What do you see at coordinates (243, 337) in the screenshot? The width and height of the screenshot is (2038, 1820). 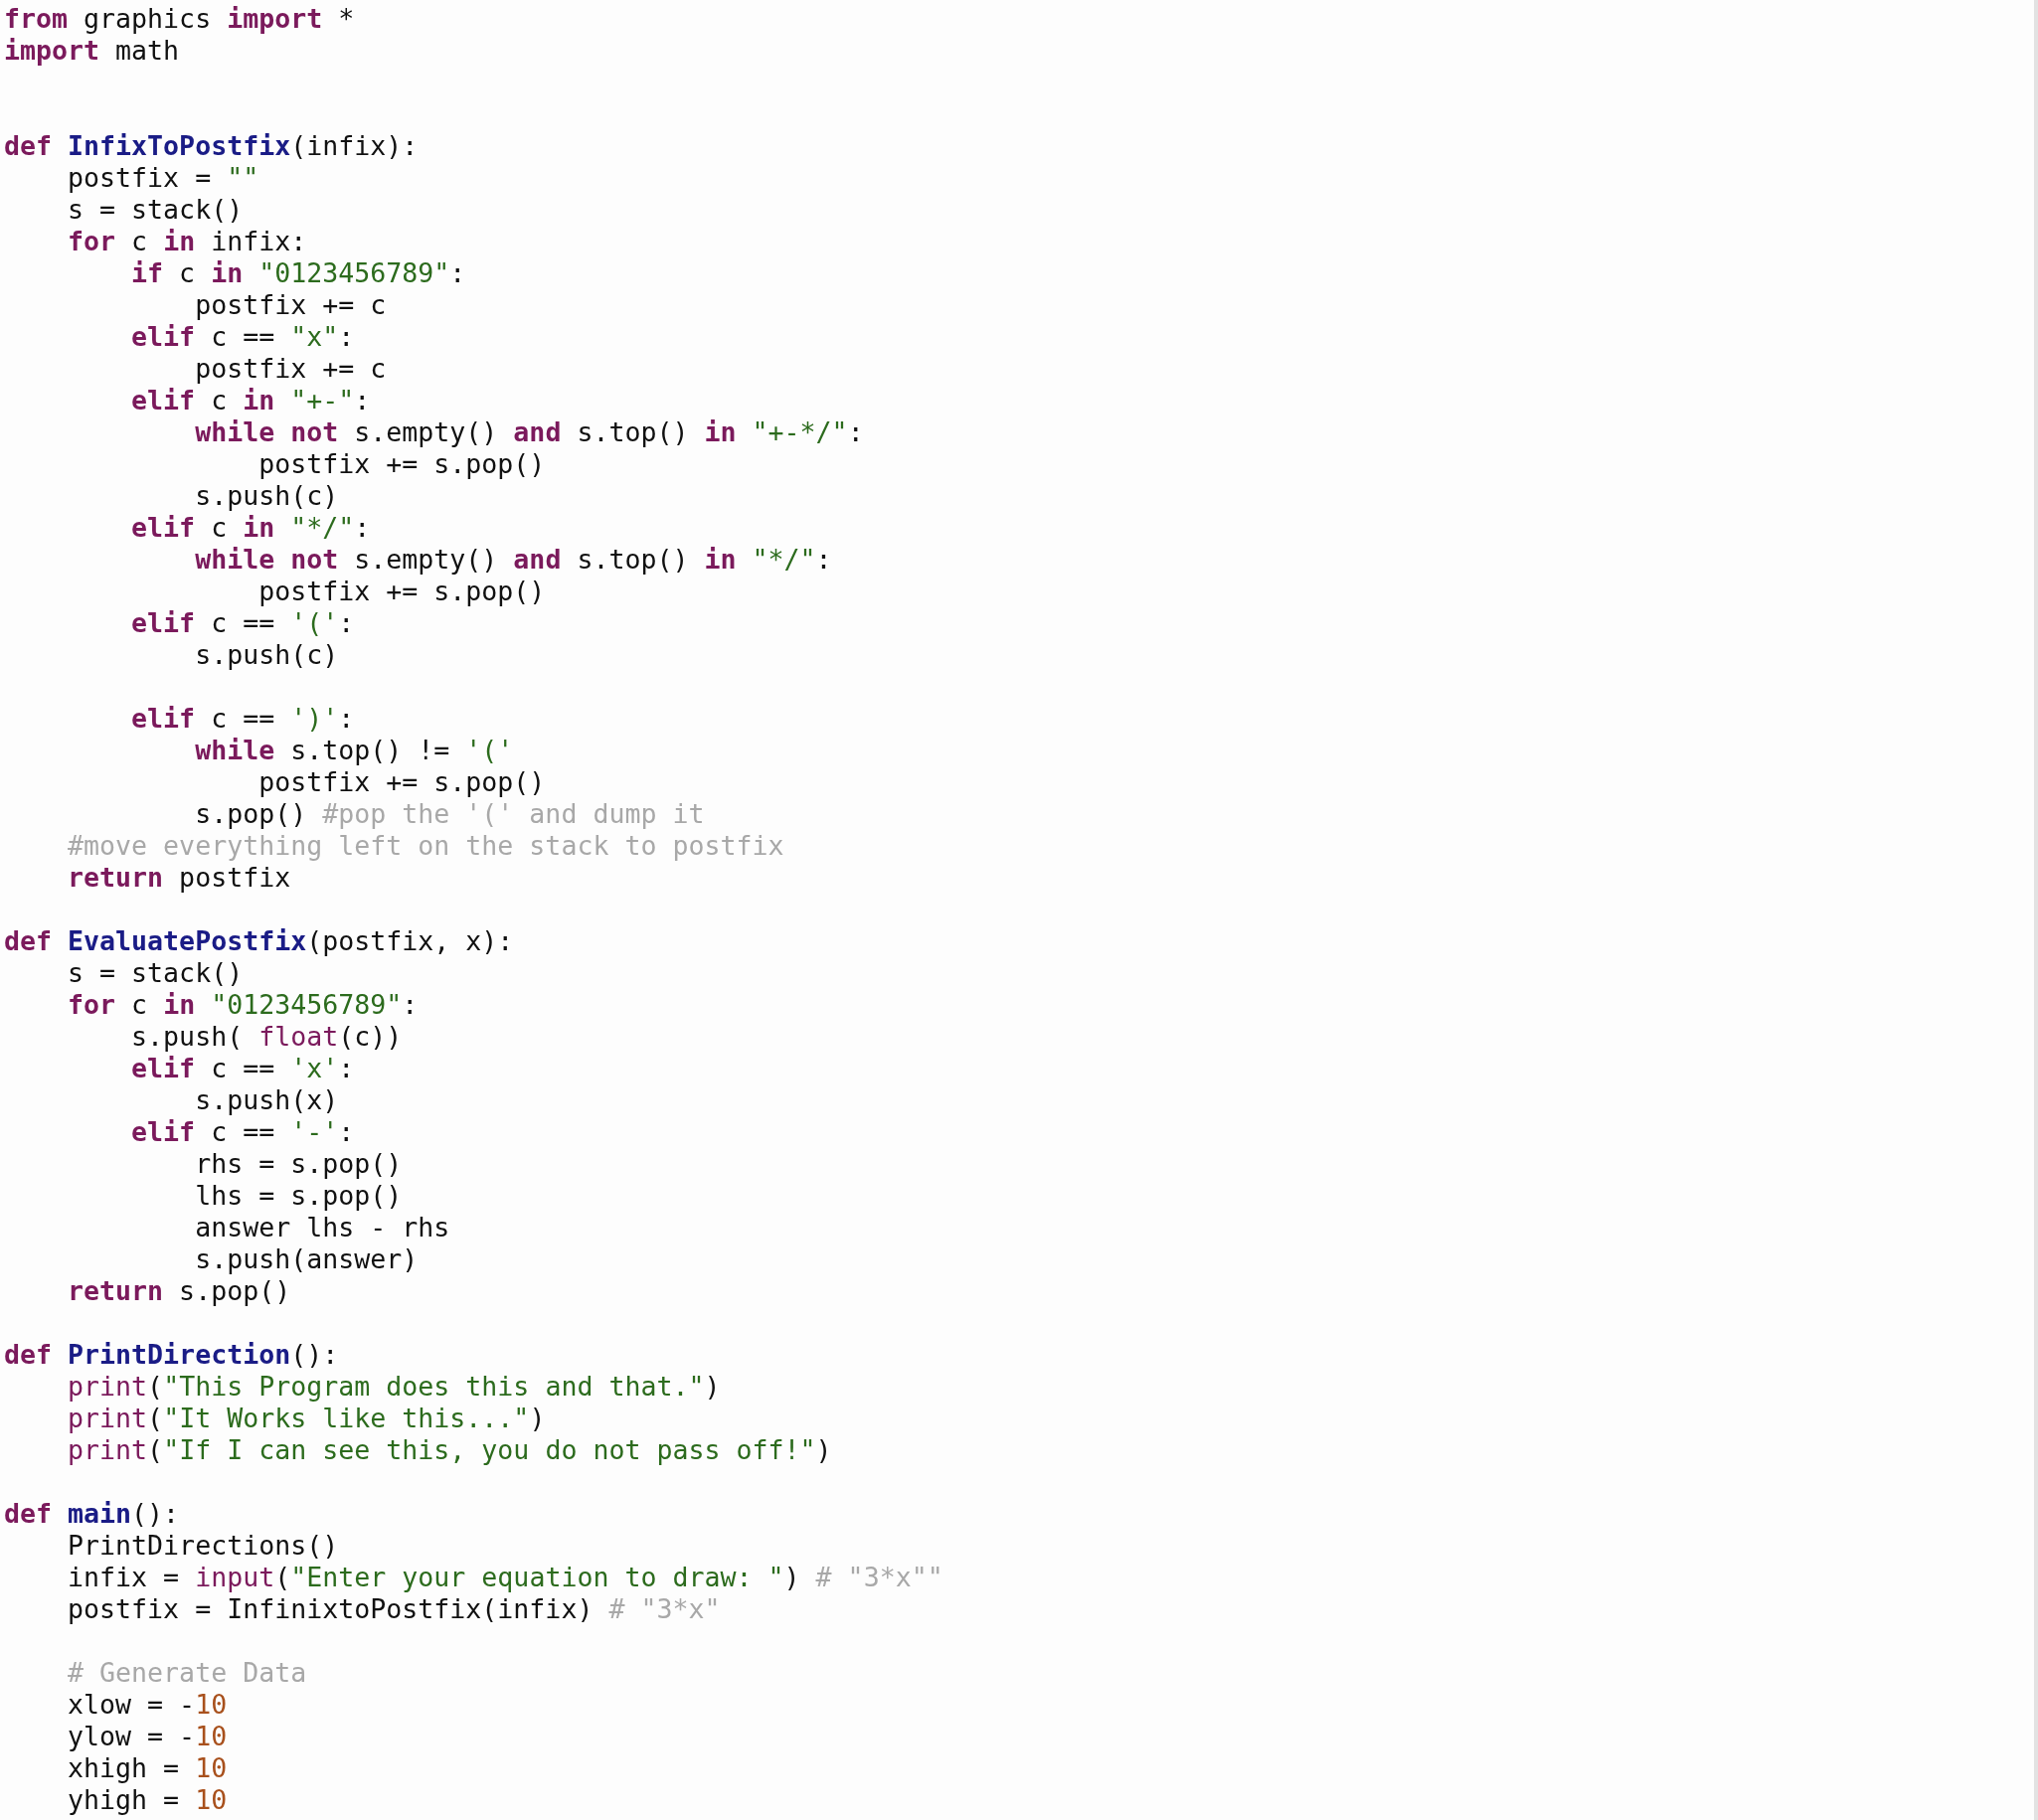 I see `code-line: elif c == "x":` at bounding box center [243, 337].